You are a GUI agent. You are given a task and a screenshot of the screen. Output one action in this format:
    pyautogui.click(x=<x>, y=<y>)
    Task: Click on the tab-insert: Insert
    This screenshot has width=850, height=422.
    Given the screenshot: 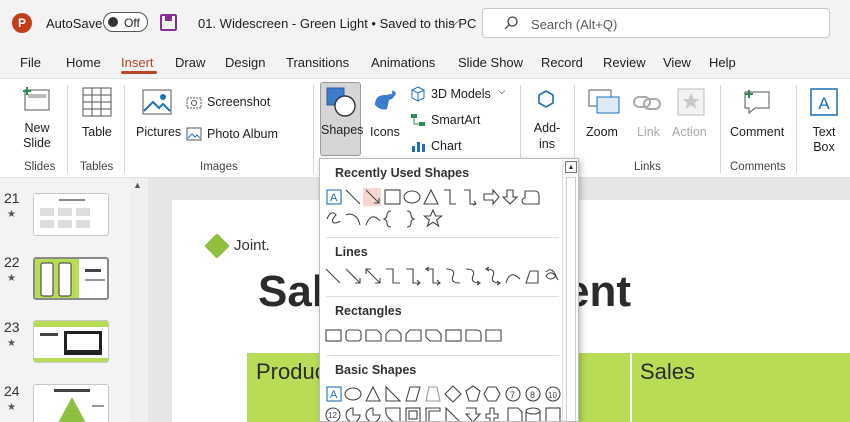 What is the action you would take?
    pyautogui.click(x=137, y=62)
    